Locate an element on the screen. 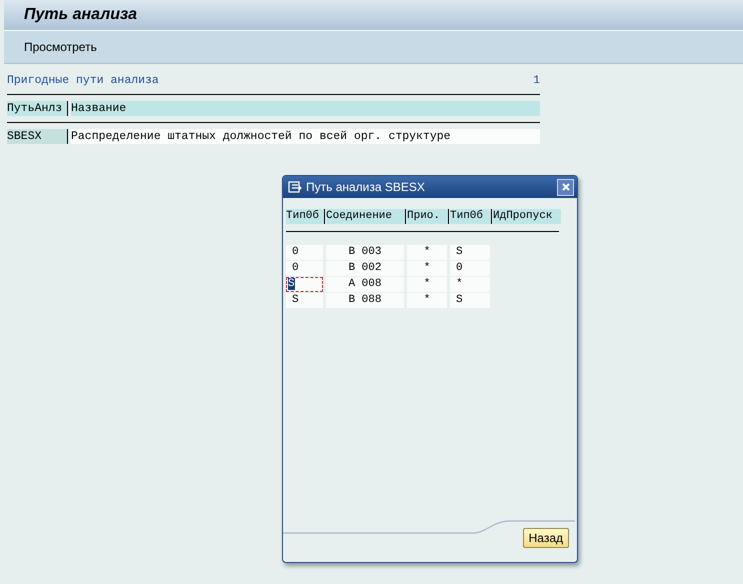 Image resolution: width=743 pixels, height=584 pixels. window-title: Путь анализа is located at coordinates (81, 15).